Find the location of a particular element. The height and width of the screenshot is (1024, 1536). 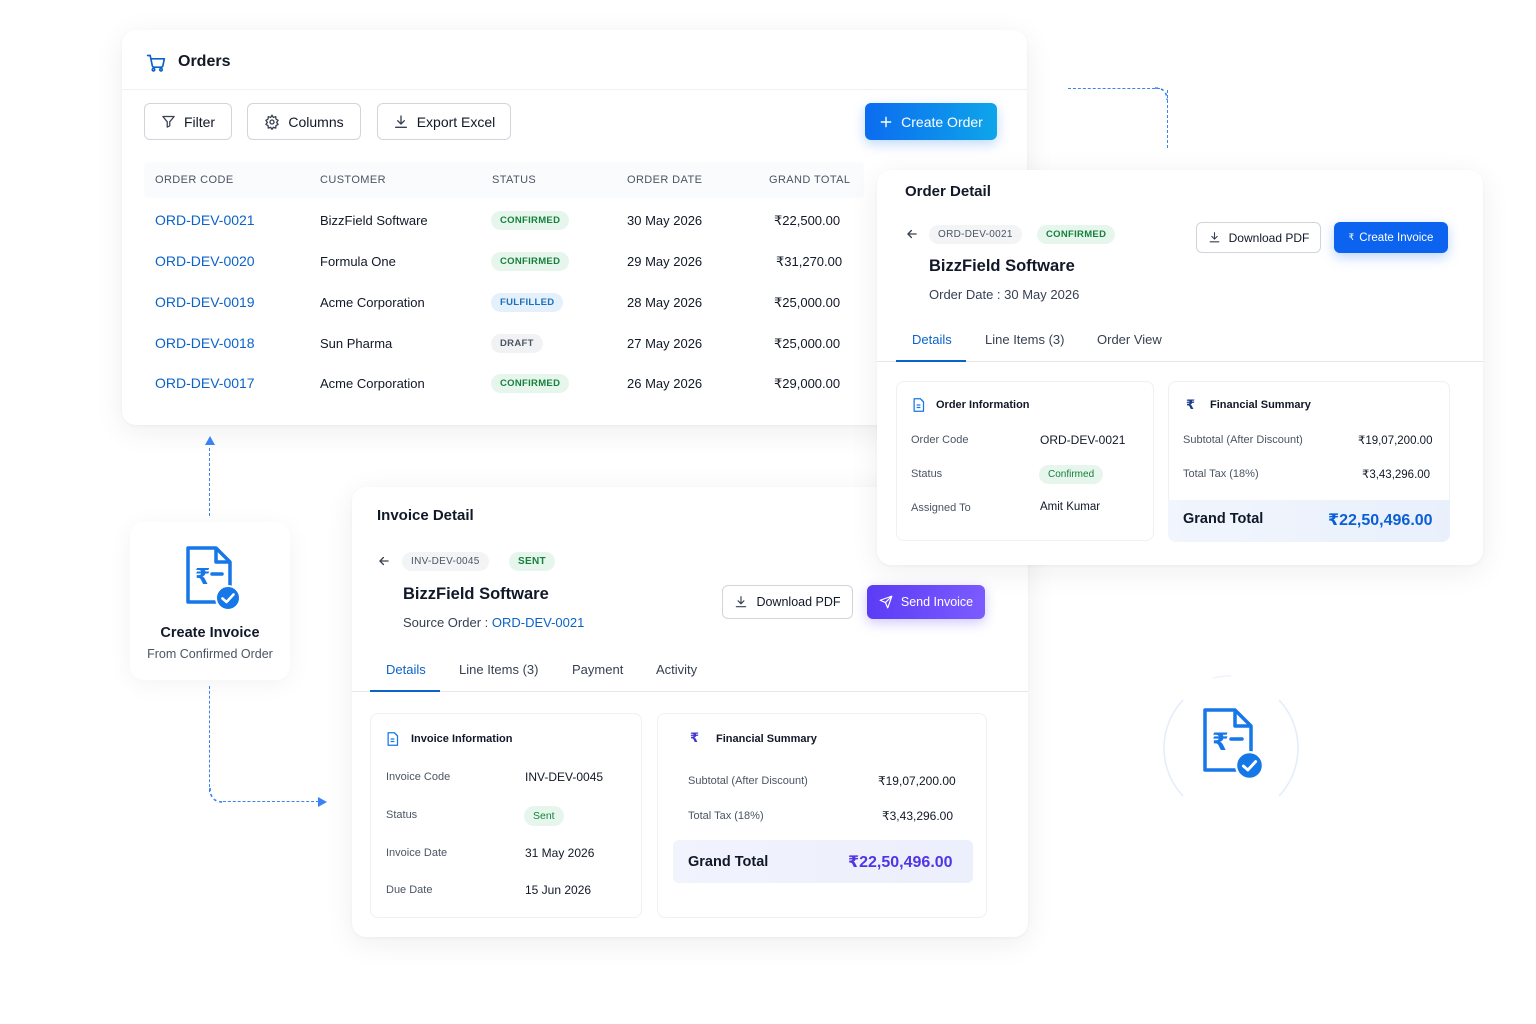

gear-icon is located at coordinates (272, 121).